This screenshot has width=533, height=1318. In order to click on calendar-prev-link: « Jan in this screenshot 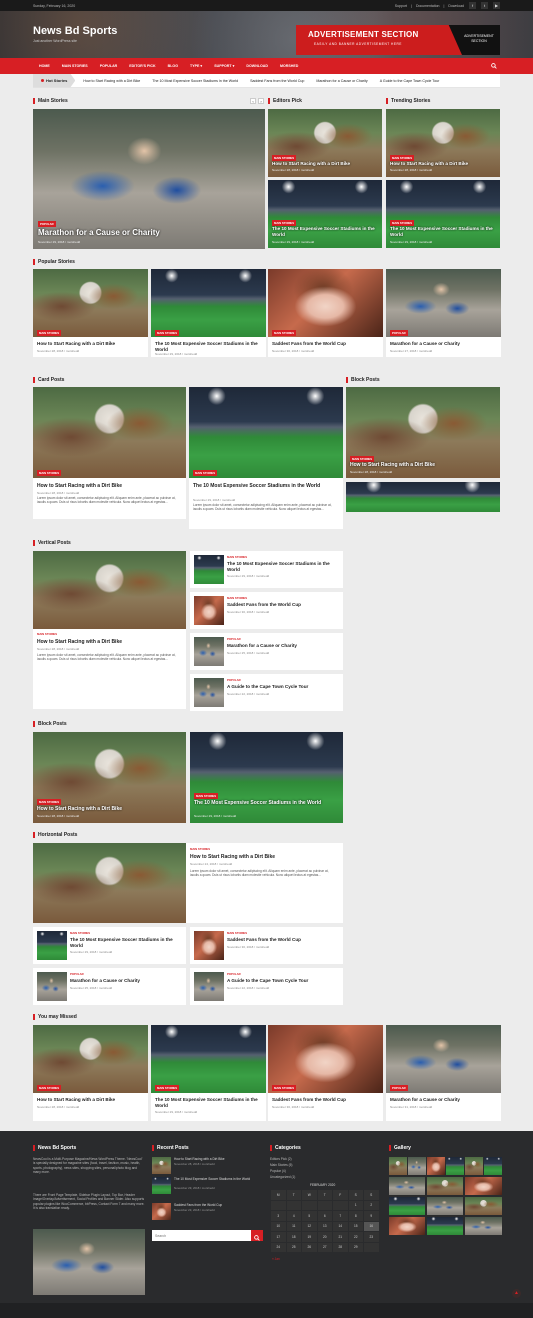, I will do `click(276, 1259)`.